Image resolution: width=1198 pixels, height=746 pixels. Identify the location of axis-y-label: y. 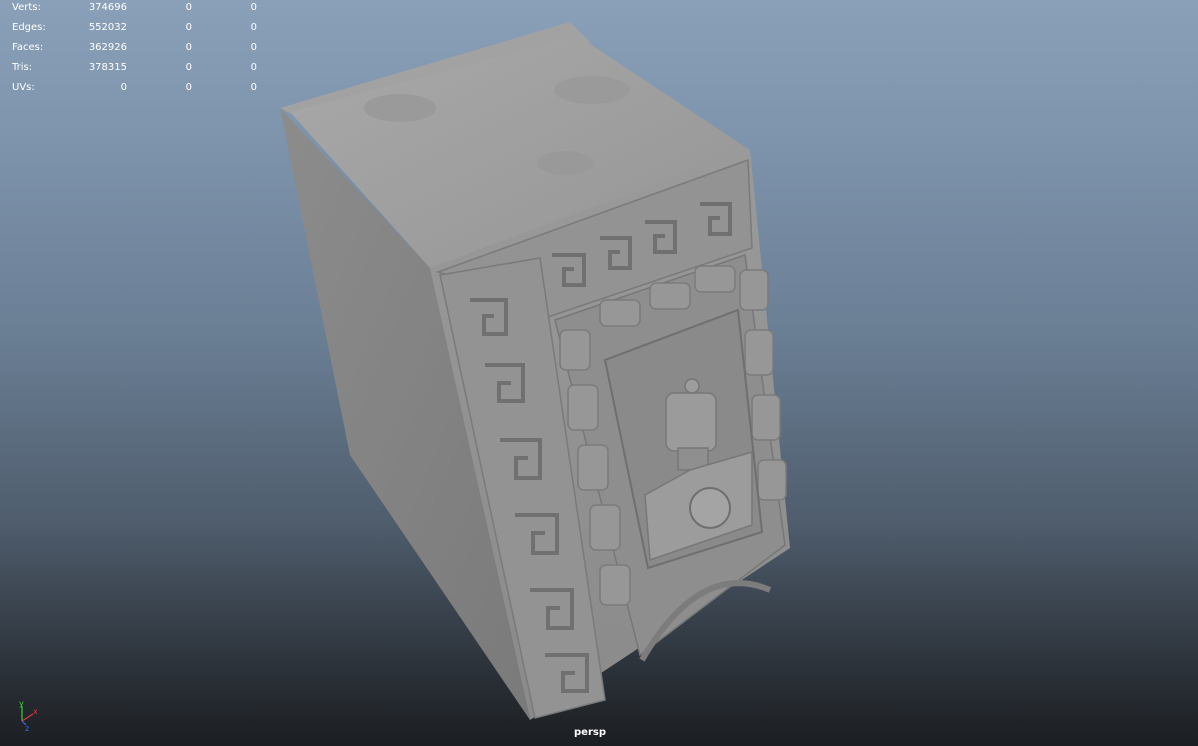
(21, 703).